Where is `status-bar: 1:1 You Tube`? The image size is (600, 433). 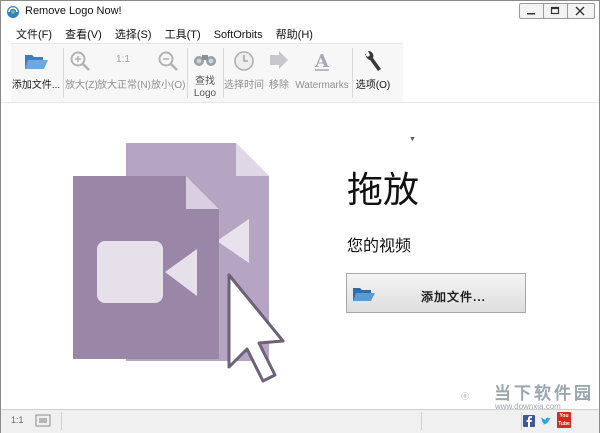 status-bar: 1:1 You Tube is located at coordinates (300, 421).